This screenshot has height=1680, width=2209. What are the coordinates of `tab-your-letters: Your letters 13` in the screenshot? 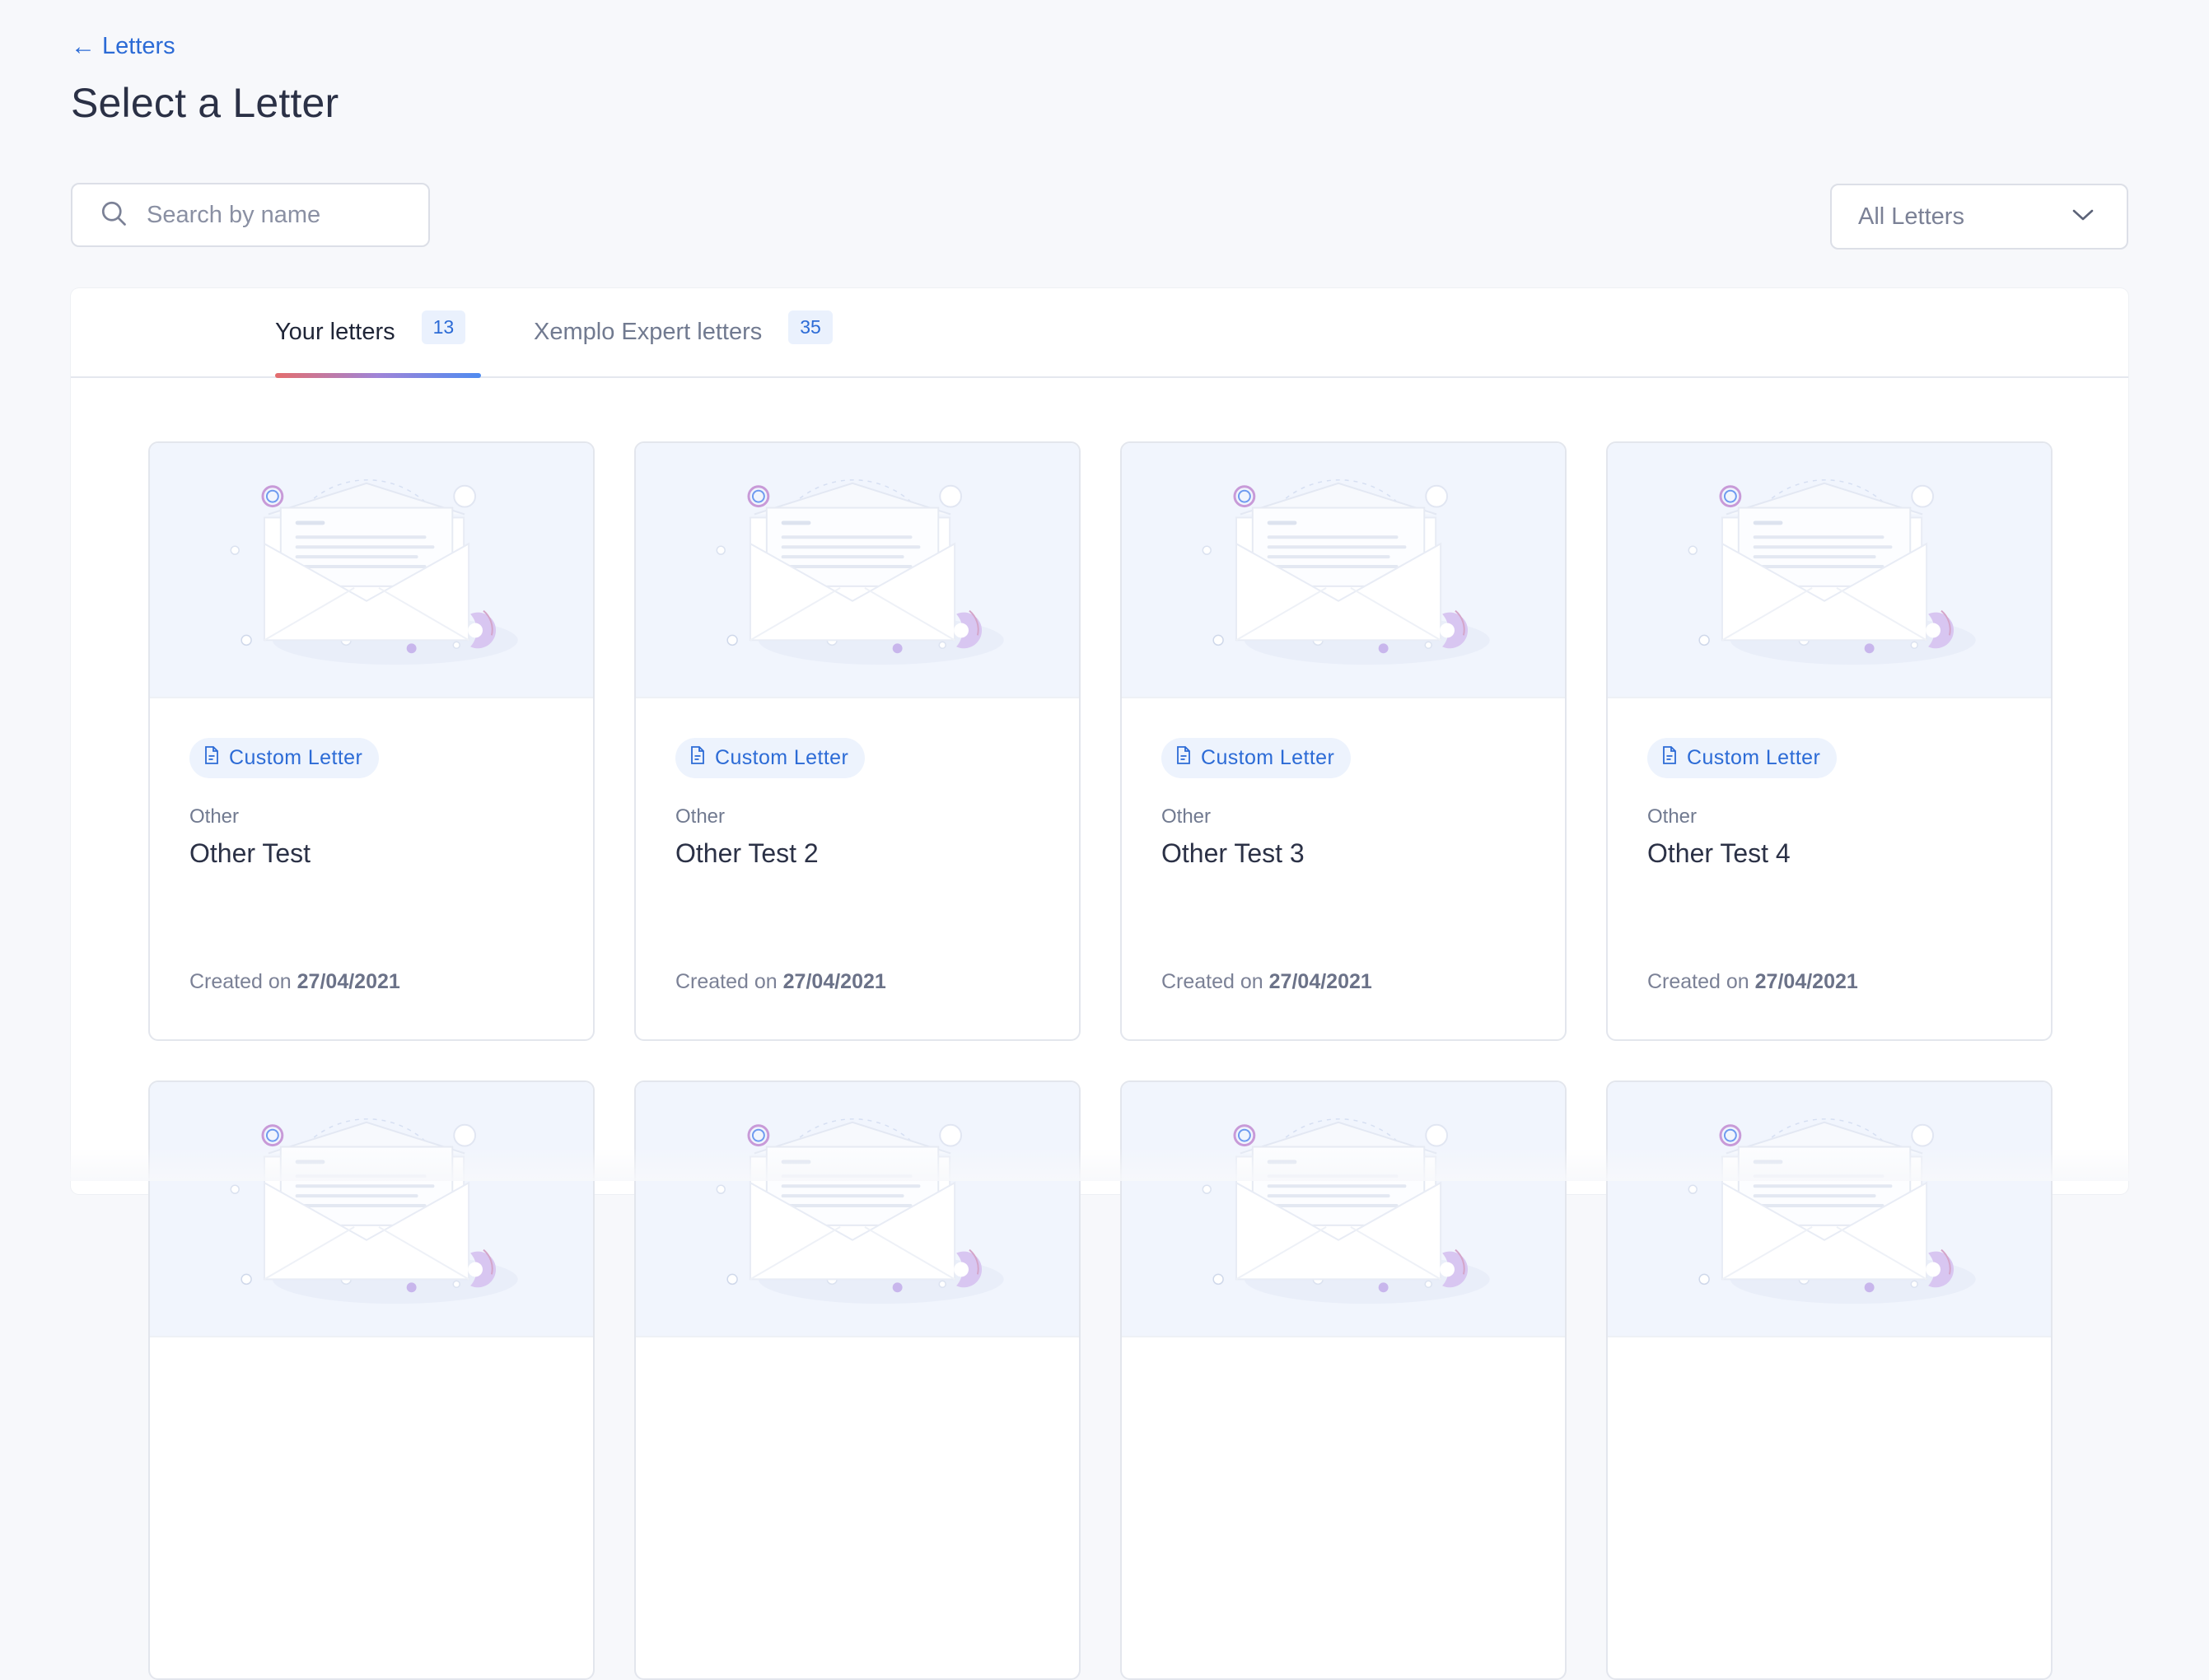 It's located at (378, 333).